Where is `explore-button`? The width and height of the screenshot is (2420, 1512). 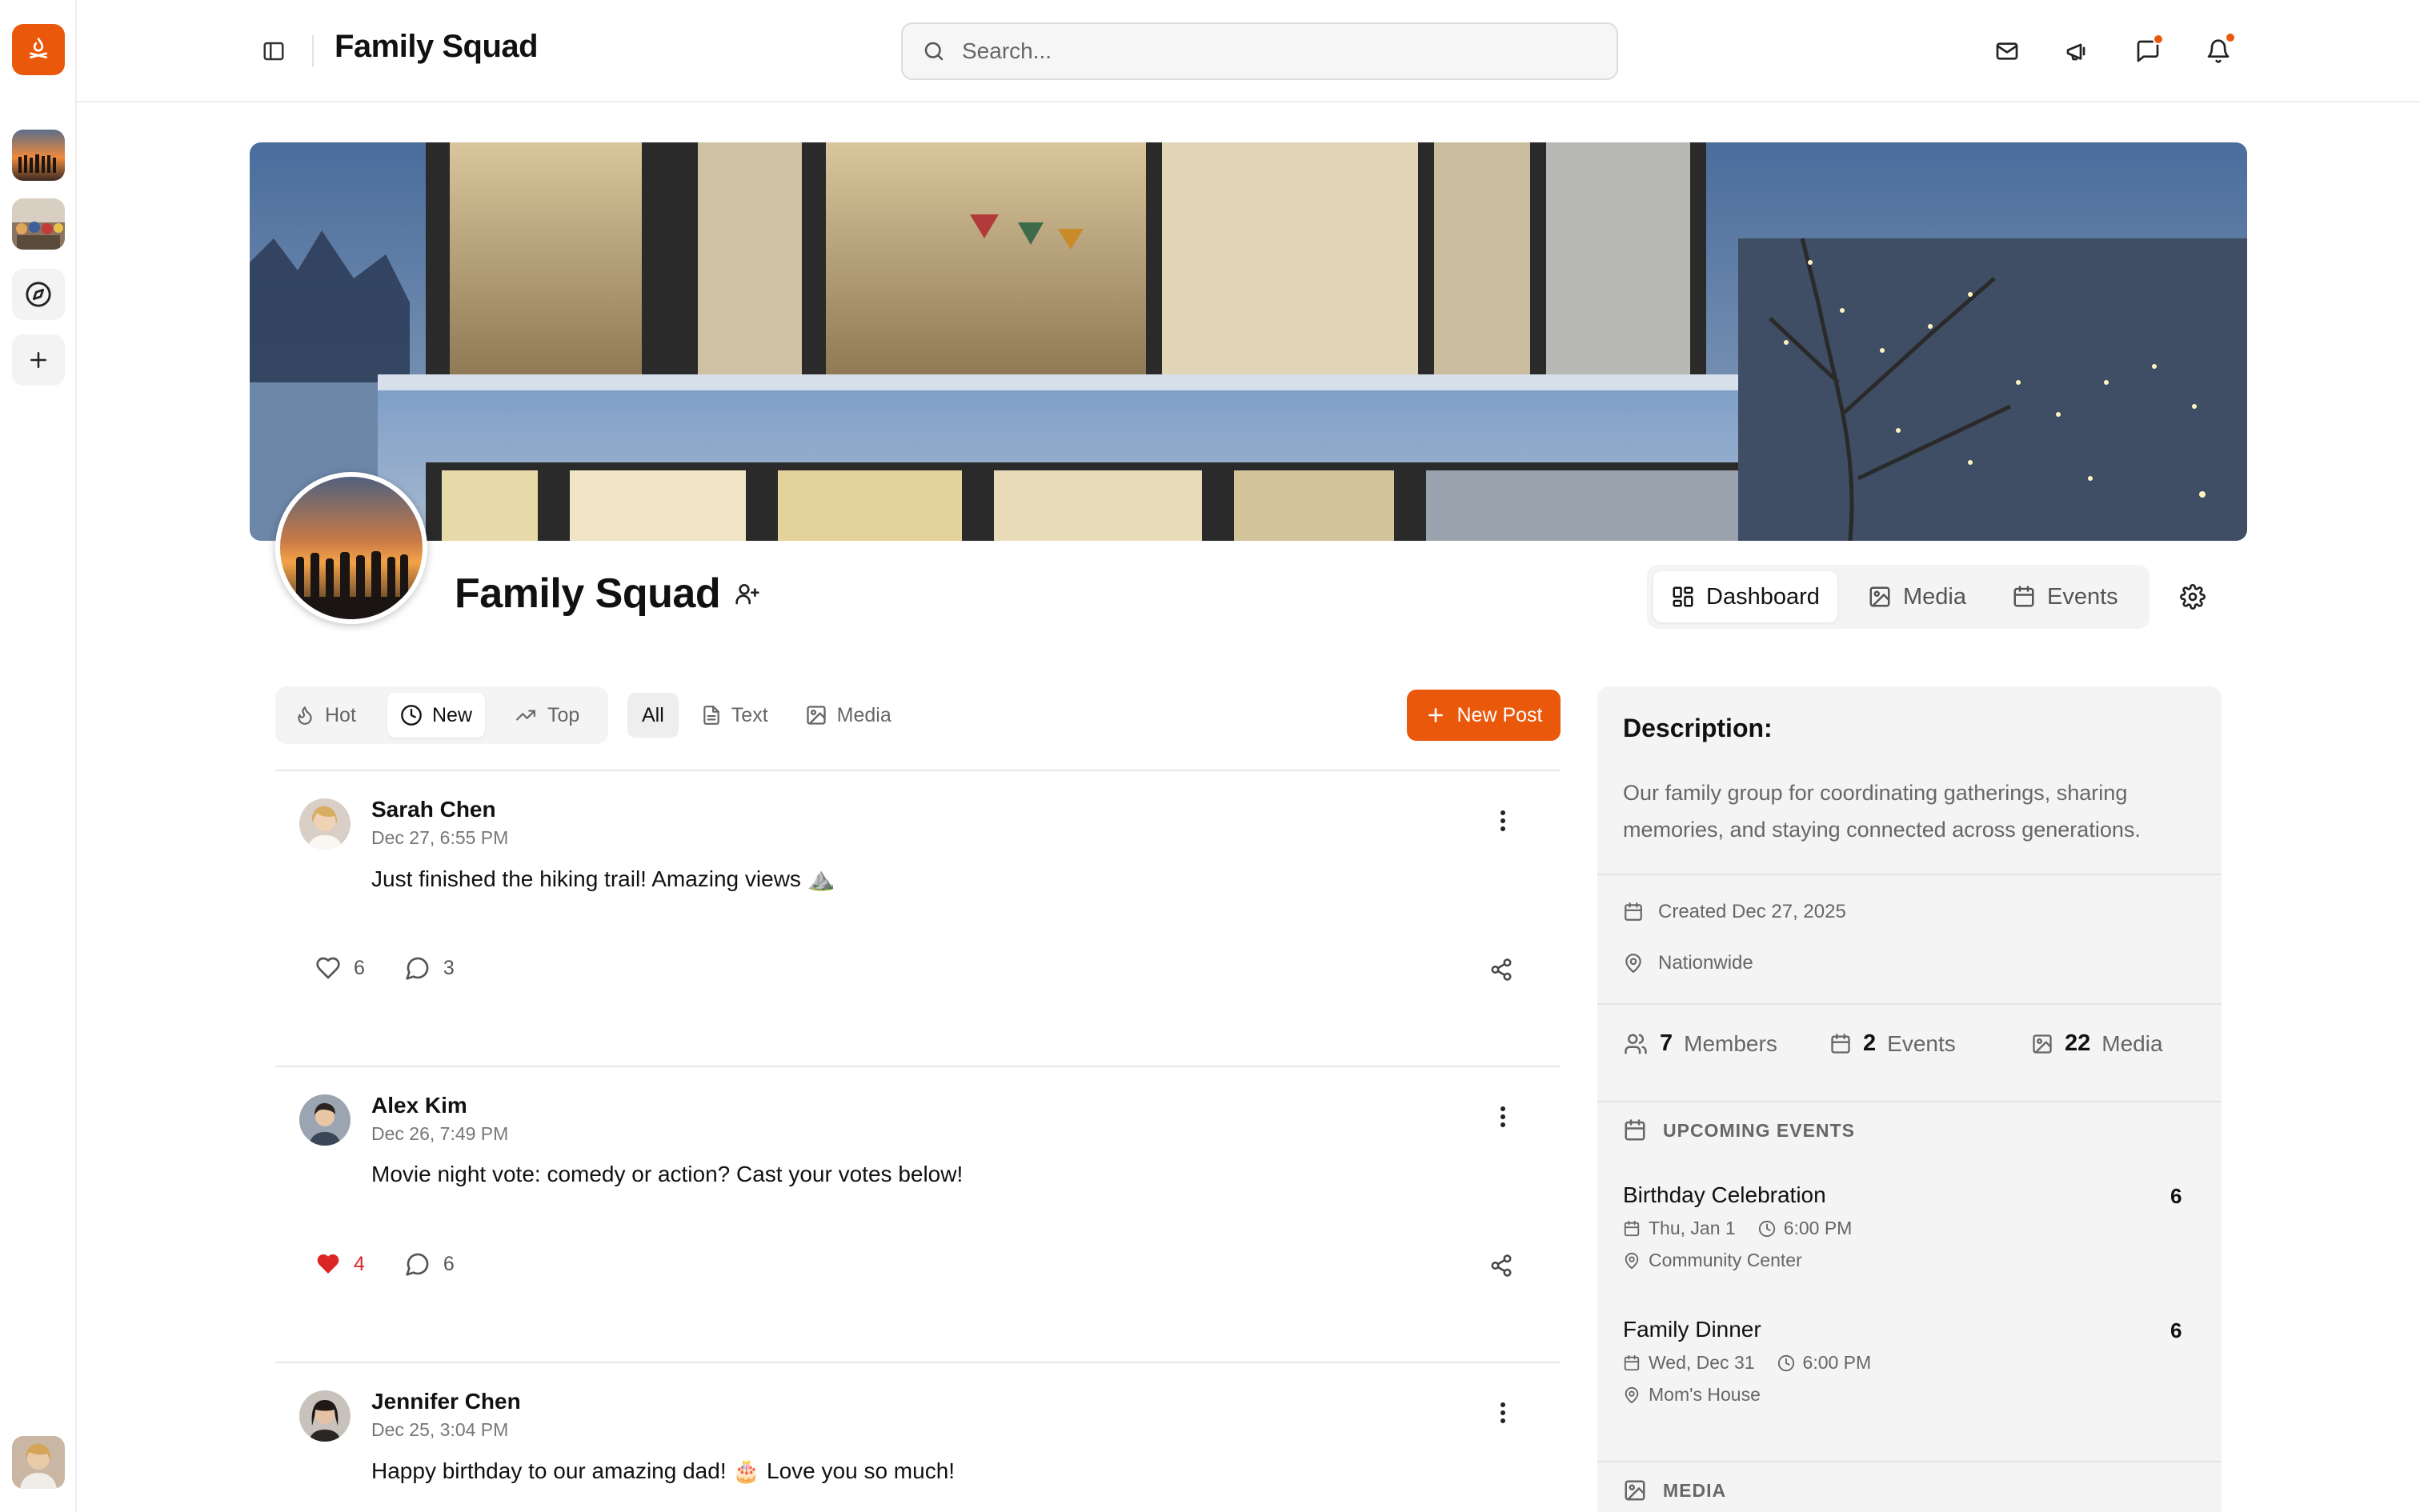 explore-button is located at coordinates (38, 294).